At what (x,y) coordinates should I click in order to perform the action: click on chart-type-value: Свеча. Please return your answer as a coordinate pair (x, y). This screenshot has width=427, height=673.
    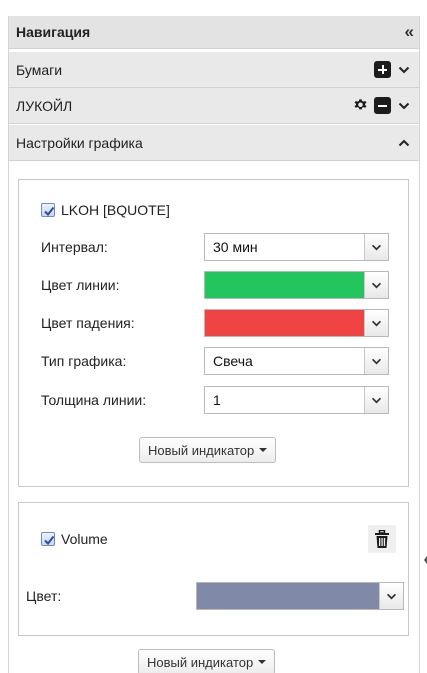
    Looking at the image, I should click on (233, 361).